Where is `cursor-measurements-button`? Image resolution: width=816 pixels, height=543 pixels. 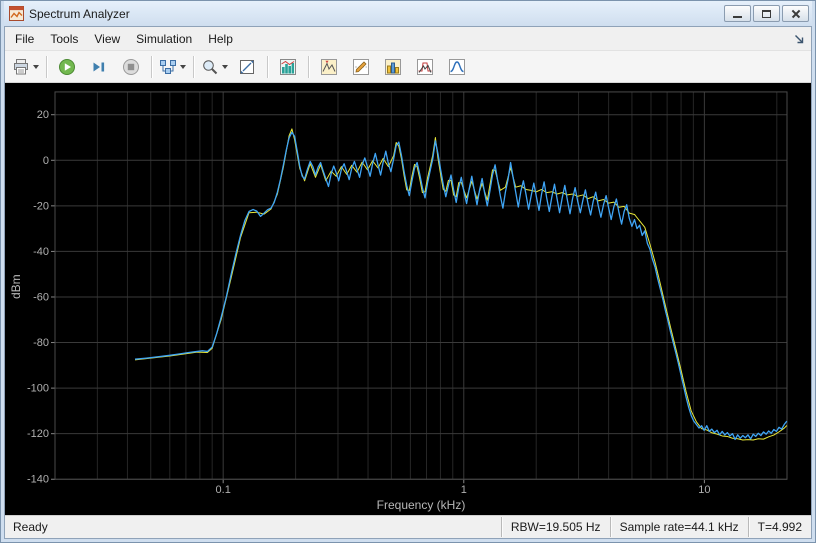 cursor-measurements-button is located at coordinates (361, 67).